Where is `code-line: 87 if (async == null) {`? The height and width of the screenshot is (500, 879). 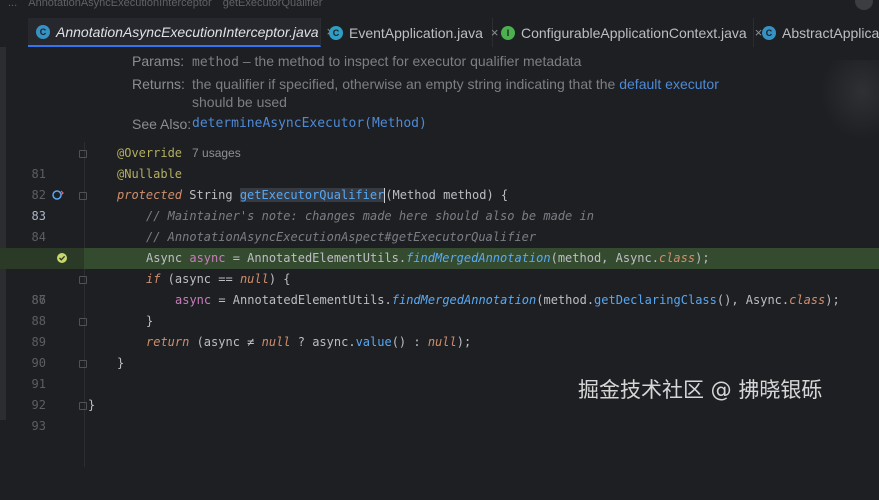
code-line: 87 if (async == null) { is located at coordinates (439, 288).